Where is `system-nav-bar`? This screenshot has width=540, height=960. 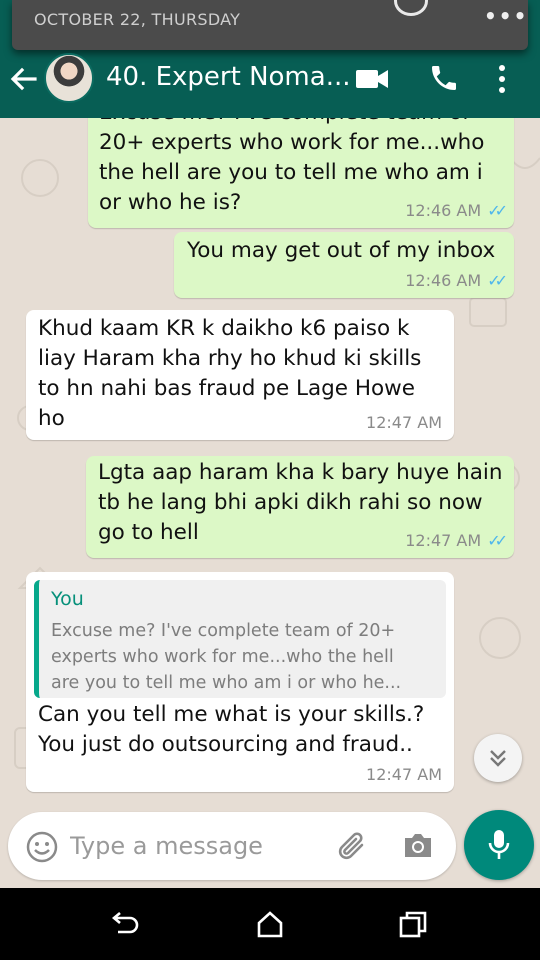 system-nav-bar is located at coordinates (270, 924).